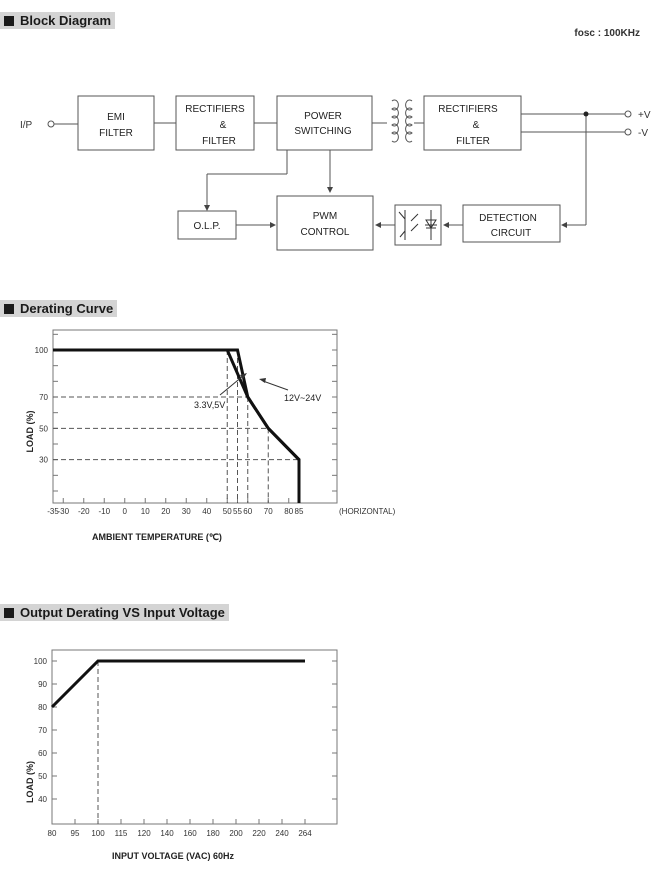  I want to click on transformer-primary, so click(395, 121).